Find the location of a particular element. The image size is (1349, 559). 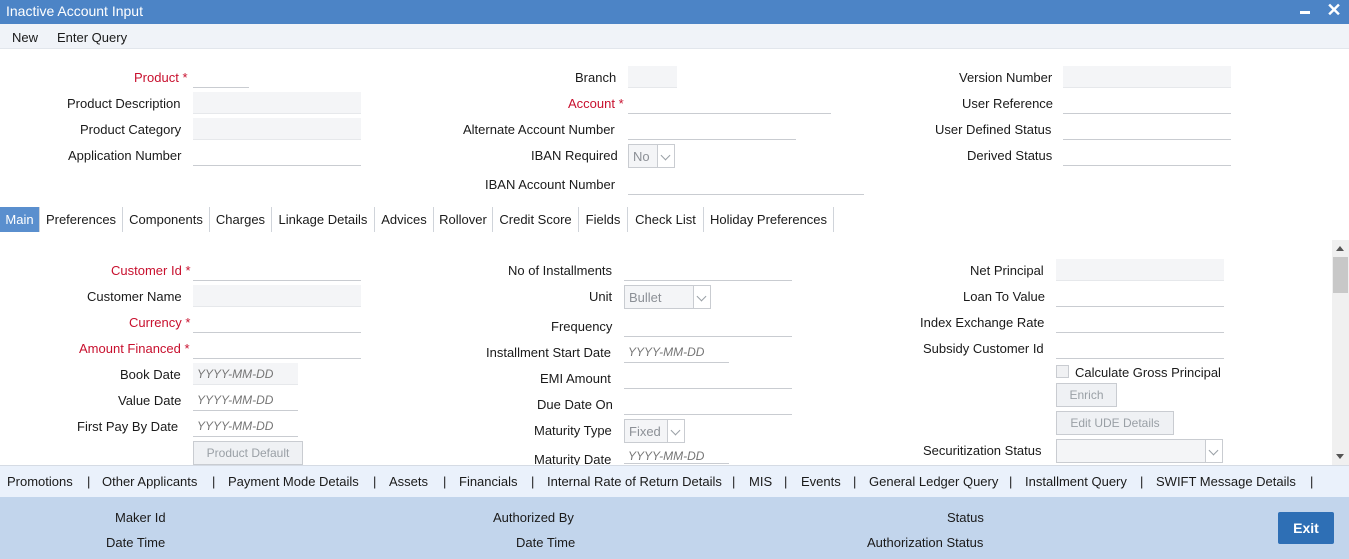

product-description-label: Product Description is located at coordinates (124, 103).